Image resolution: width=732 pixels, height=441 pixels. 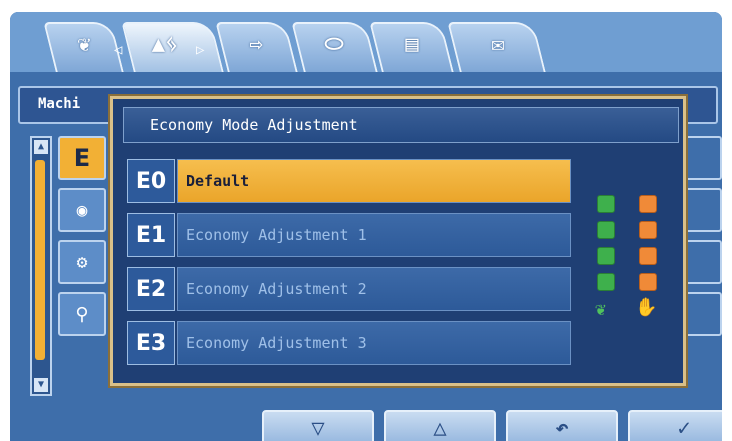 I want to click on confirm-button: ✓, so click(x=675, y=425).